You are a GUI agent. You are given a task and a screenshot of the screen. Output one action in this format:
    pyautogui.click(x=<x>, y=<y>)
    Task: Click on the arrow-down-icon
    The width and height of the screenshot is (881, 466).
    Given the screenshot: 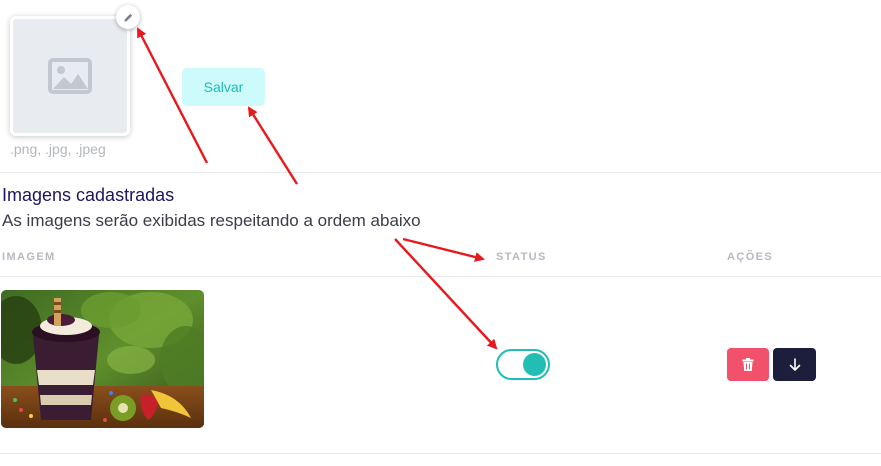 What is the action you would take?
    pyautogui.click(x=794, y=364)
    